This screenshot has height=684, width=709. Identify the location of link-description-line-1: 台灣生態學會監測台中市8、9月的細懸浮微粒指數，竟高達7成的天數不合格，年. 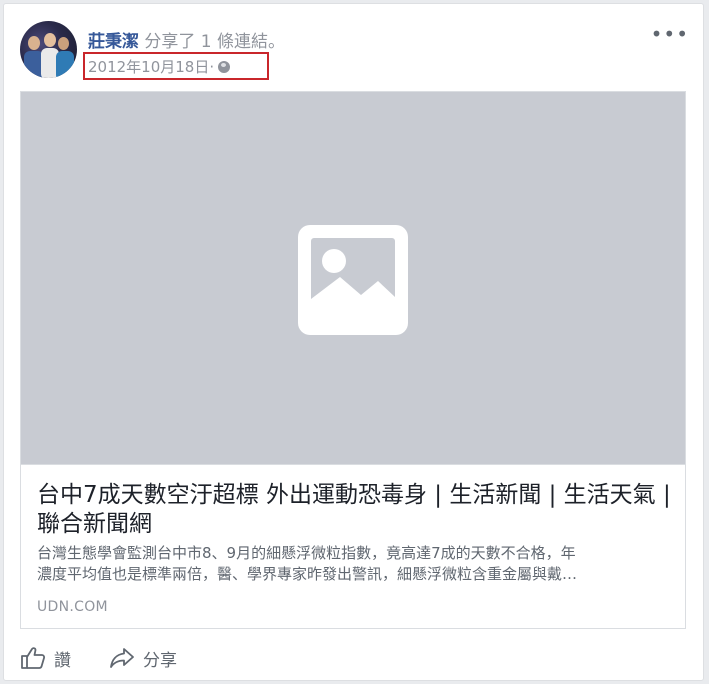
(306, 553).